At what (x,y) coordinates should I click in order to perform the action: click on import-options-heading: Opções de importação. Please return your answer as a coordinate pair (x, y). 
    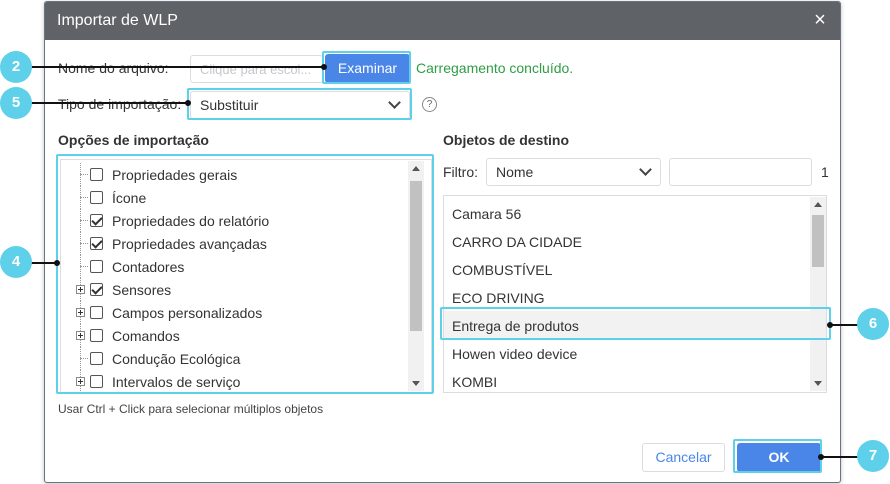
    Looking at the image, I should click on (133, 140).